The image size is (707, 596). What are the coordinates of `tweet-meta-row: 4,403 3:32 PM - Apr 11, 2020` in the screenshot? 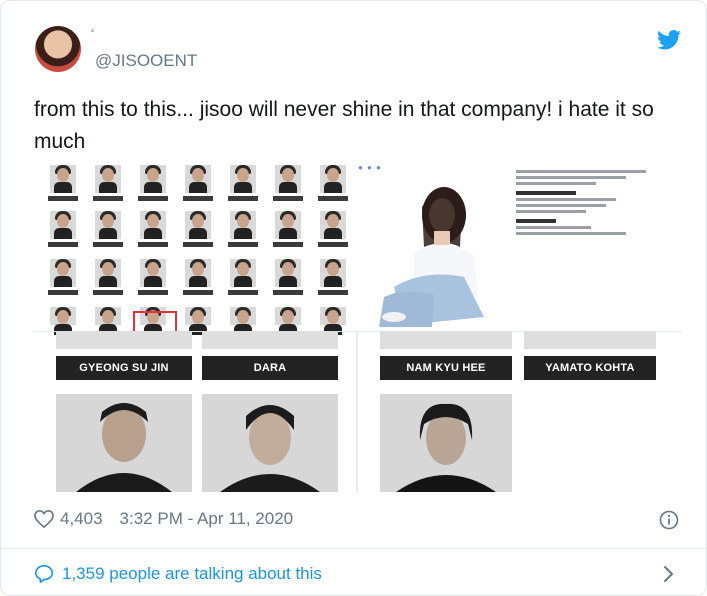 It's located at (163, 519).